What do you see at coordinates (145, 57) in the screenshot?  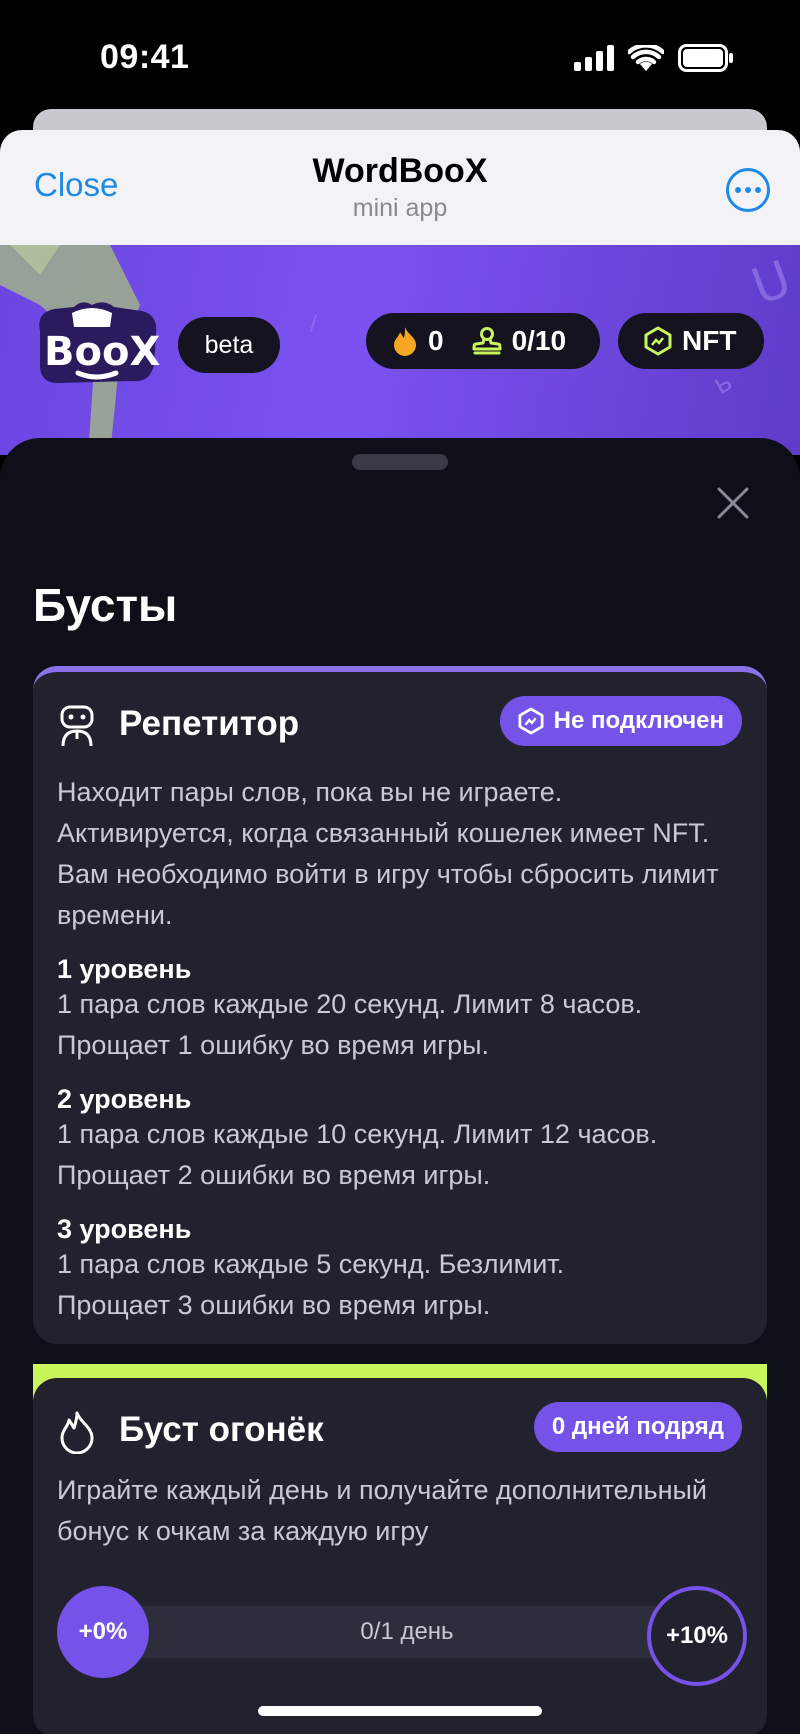 I see `status-time: 09:41` at bounding box center [145, 57].